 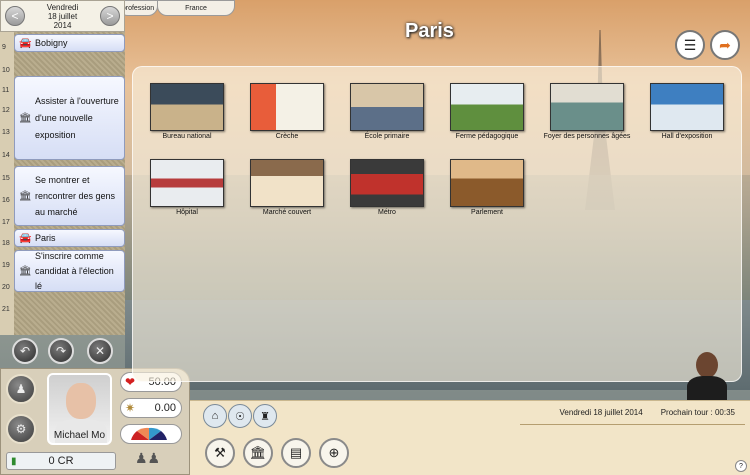 I want to click on tools-icon: ⚒, so click(x=220, y=453).